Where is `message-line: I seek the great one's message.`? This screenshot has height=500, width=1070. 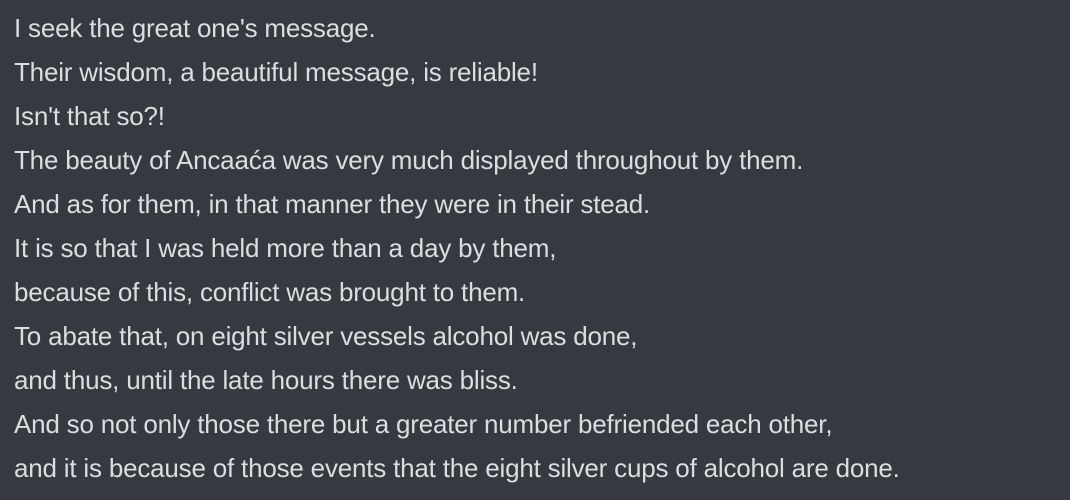
message-line: I seek the great one's message. is located at coordinates (195, 28).